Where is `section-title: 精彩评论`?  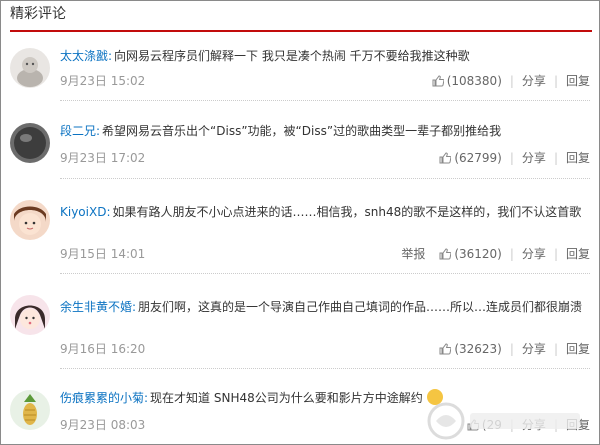
section-title: 精彩评论 is located at coordinates (38, 14).